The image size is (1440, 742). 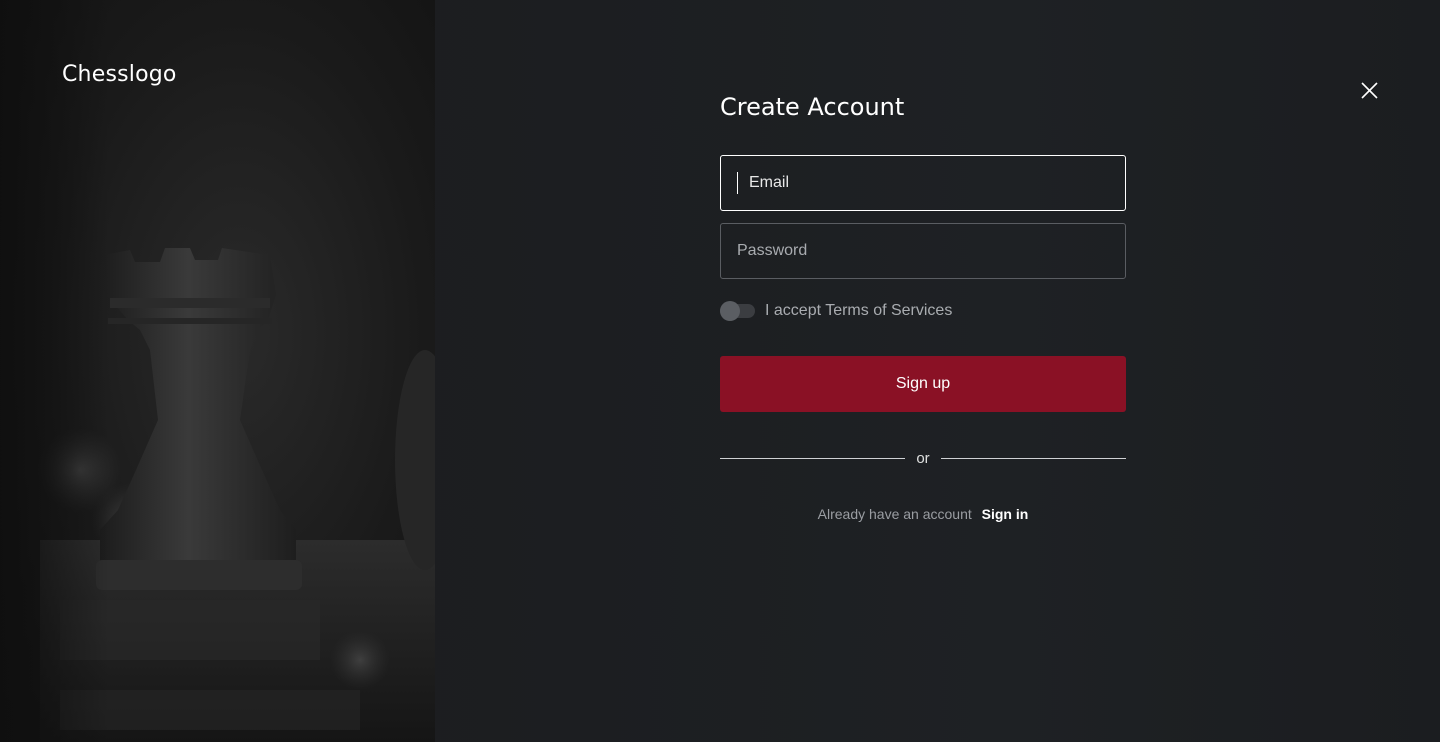 I want to click on brand-logo: Chesslogo, so click(x=119, y=74).